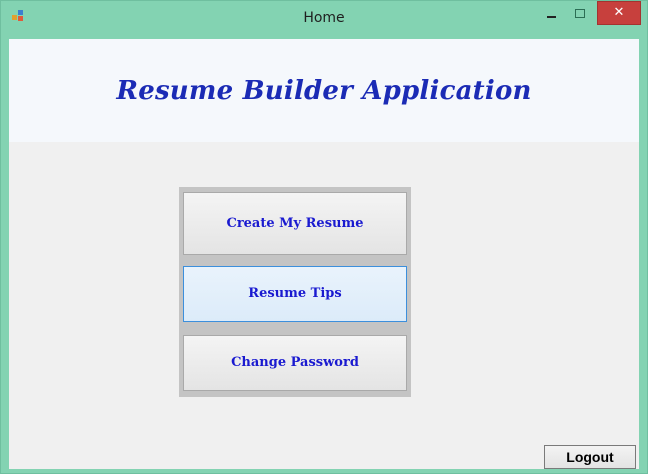 Image resolution: width=648 pixels, height=474 pixels. What do you see at coordinates (295, 363) in the screenshot?
I see `change-password-button: Change Password` at bounding box center [295, 363].